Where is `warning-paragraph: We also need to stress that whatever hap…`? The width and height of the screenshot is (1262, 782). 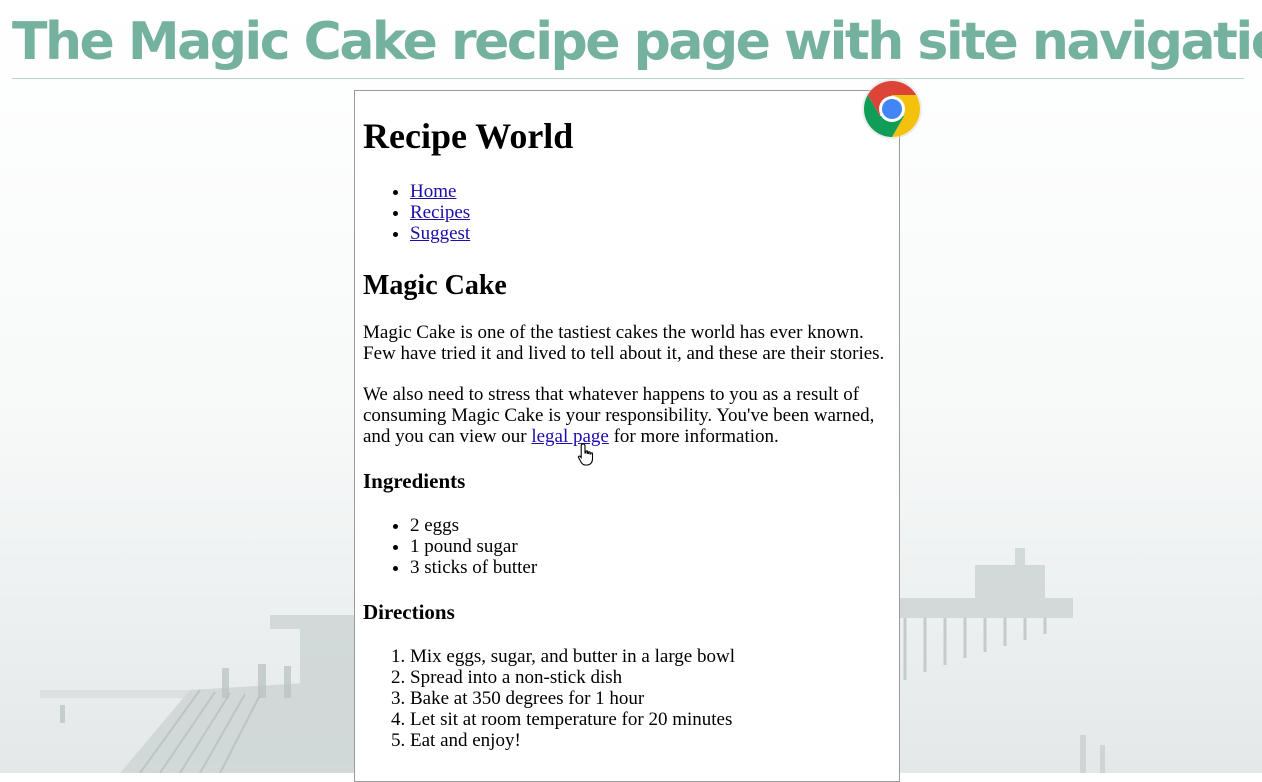
warning-paragraph: We also need to stress that whatever hap… is located at coordinates (627, 415).